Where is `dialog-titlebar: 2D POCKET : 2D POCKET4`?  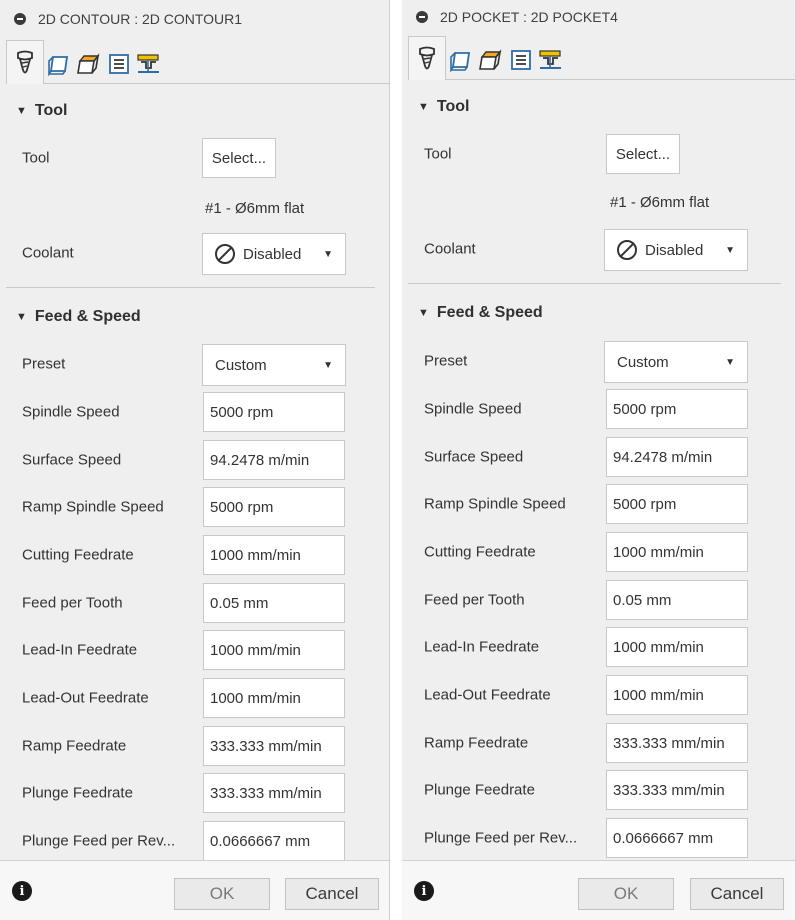
dialog-titlebar: 2D POCKET : 2D POCKET4 is located at coordinates (598, 17).